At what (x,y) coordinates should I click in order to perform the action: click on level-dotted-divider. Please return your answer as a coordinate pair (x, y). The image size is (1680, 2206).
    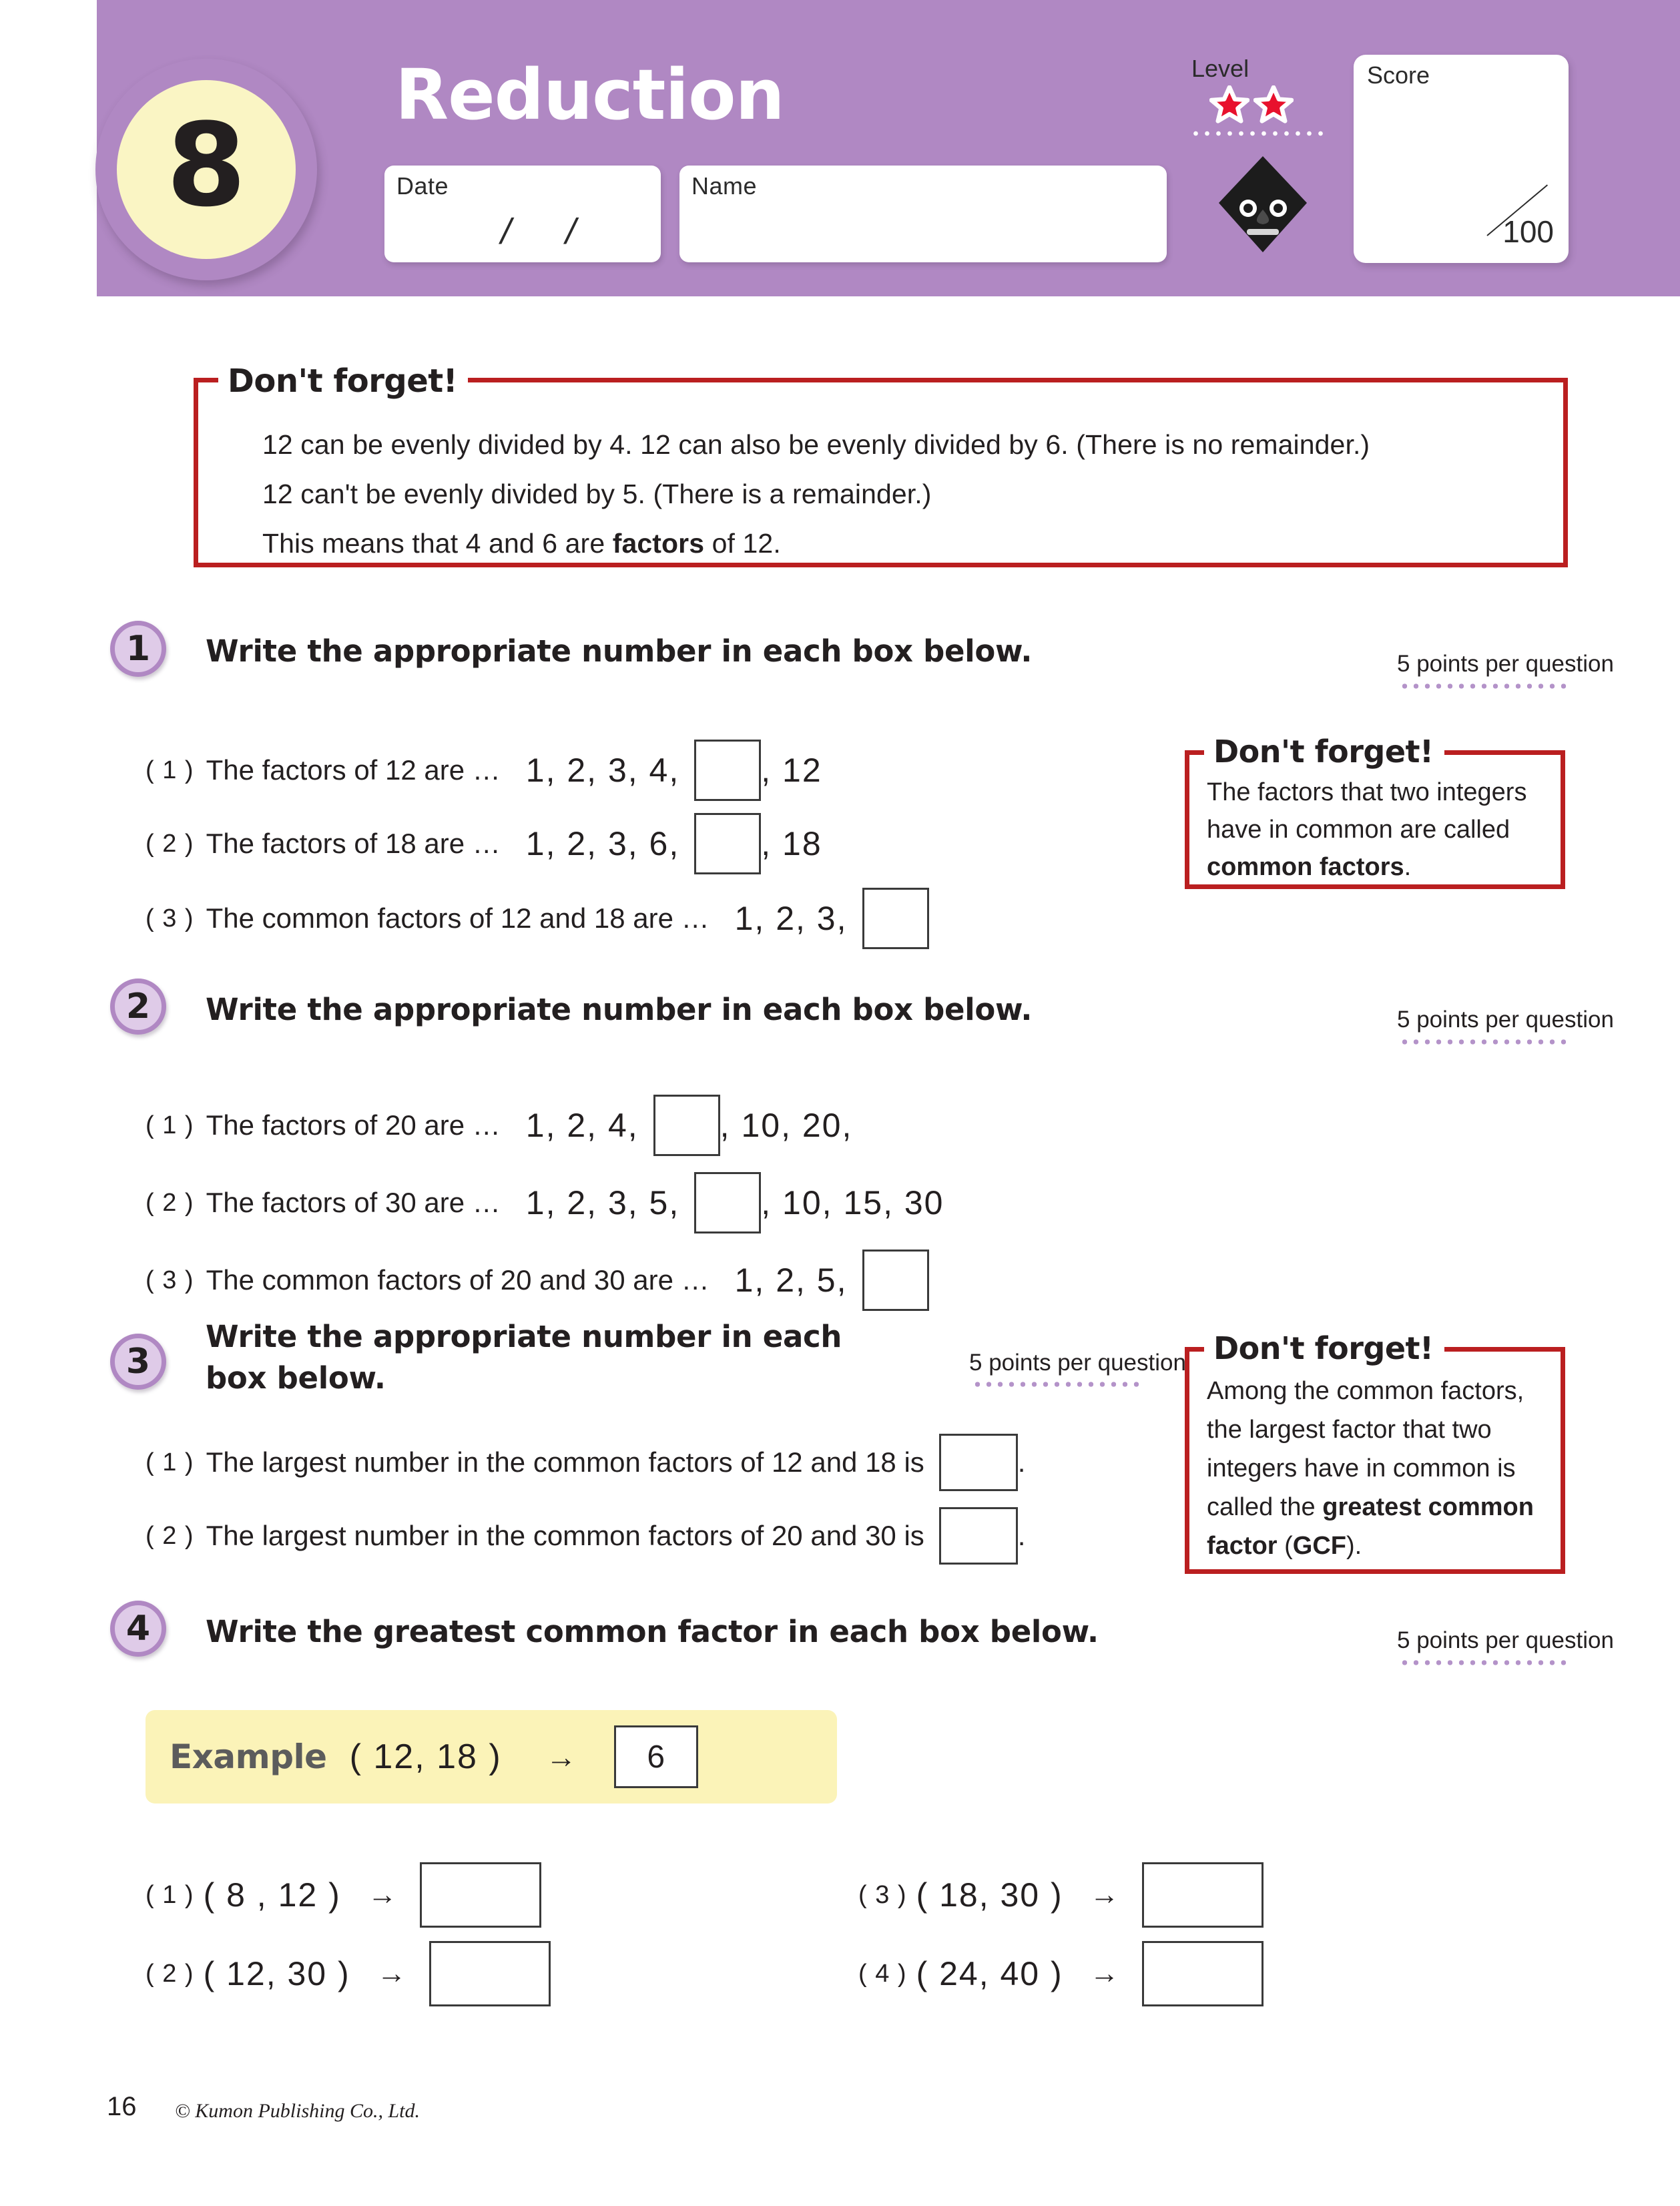
    Looking at the image, I should click on (1258, 133).